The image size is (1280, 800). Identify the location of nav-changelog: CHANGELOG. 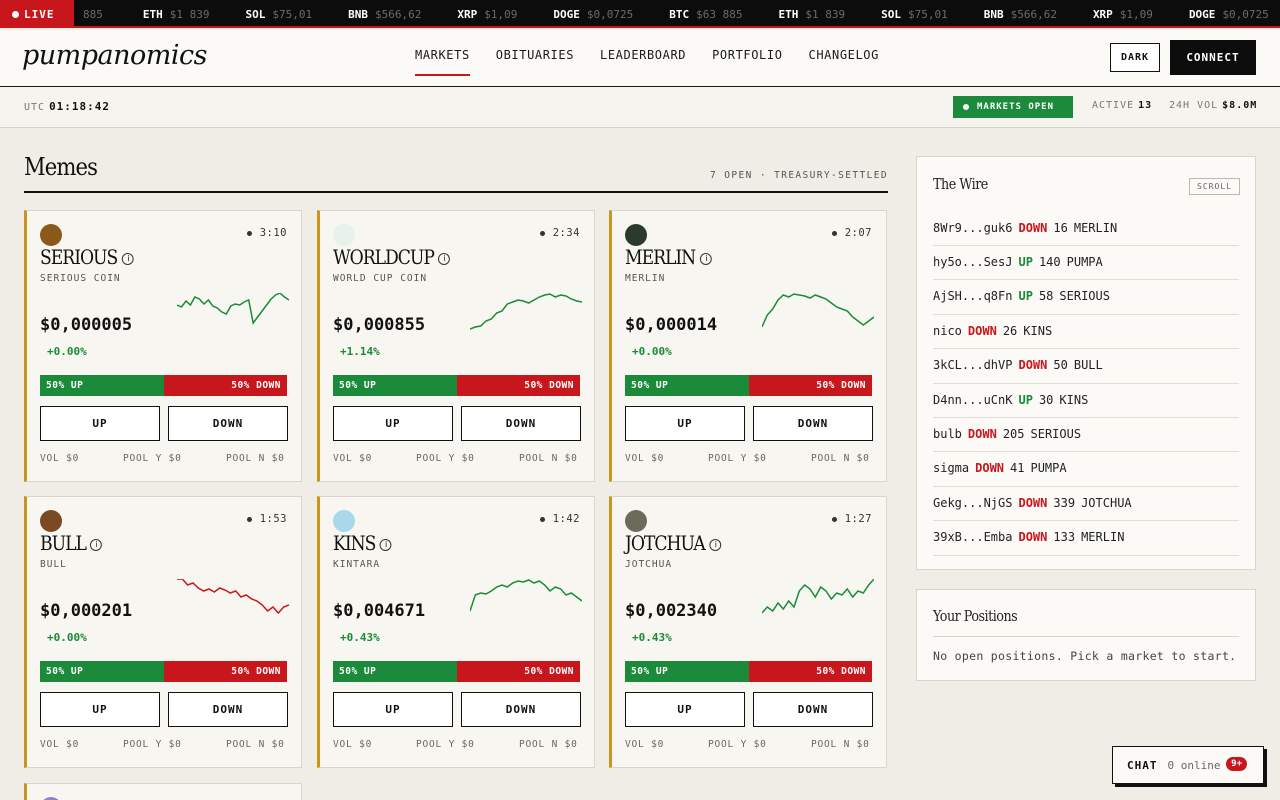
(844, 62).